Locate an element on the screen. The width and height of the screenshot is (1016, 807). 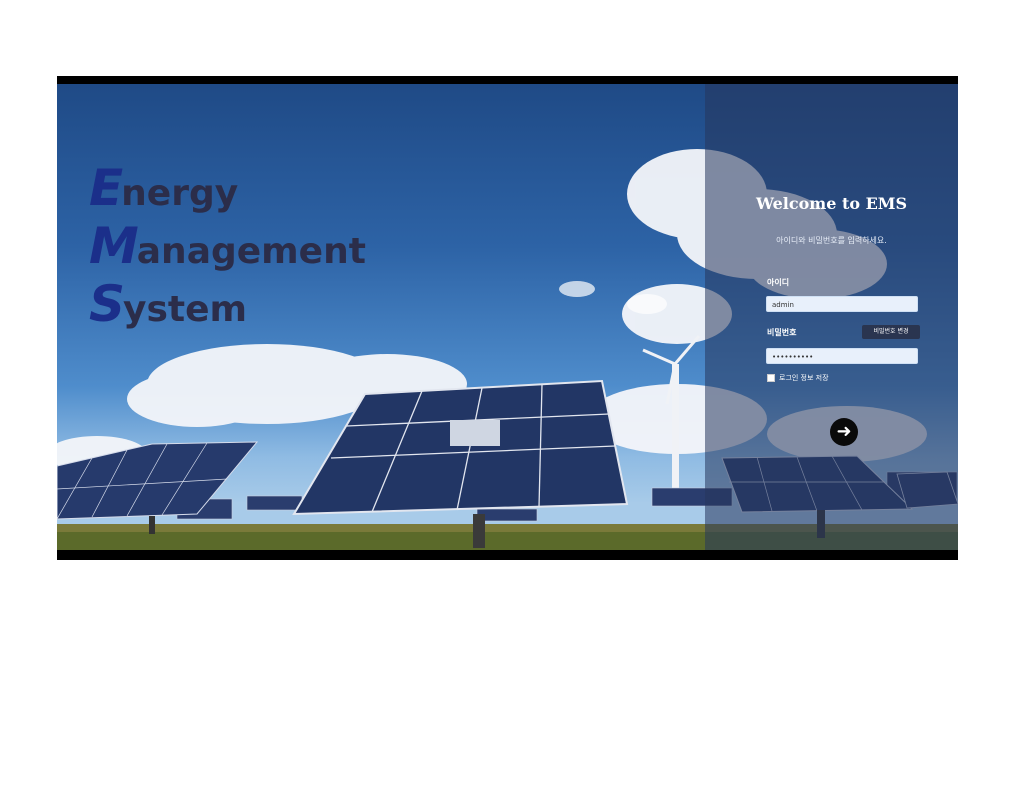
brand-initial-m: M is located at coordinates (114, 246).